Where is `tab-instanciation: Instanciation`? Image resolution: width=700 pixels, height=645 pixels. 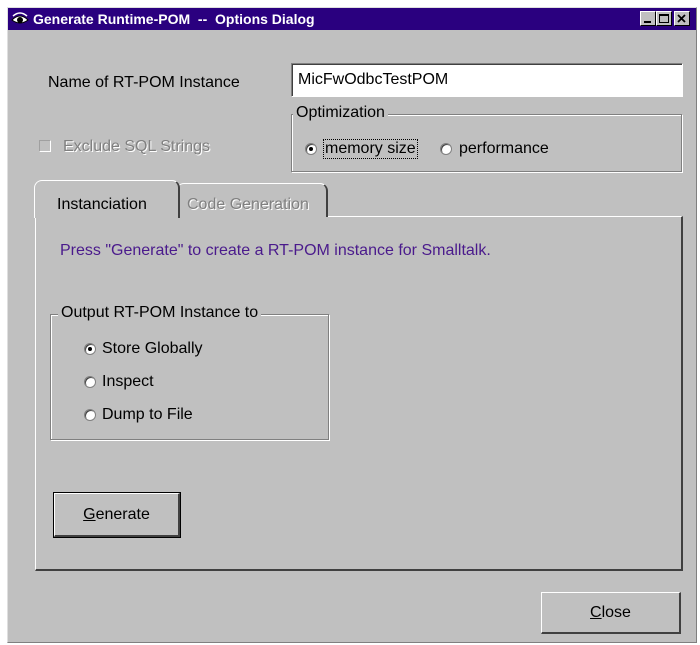
tab-instanciation: Instanciation is located at coordinates (107, 199).